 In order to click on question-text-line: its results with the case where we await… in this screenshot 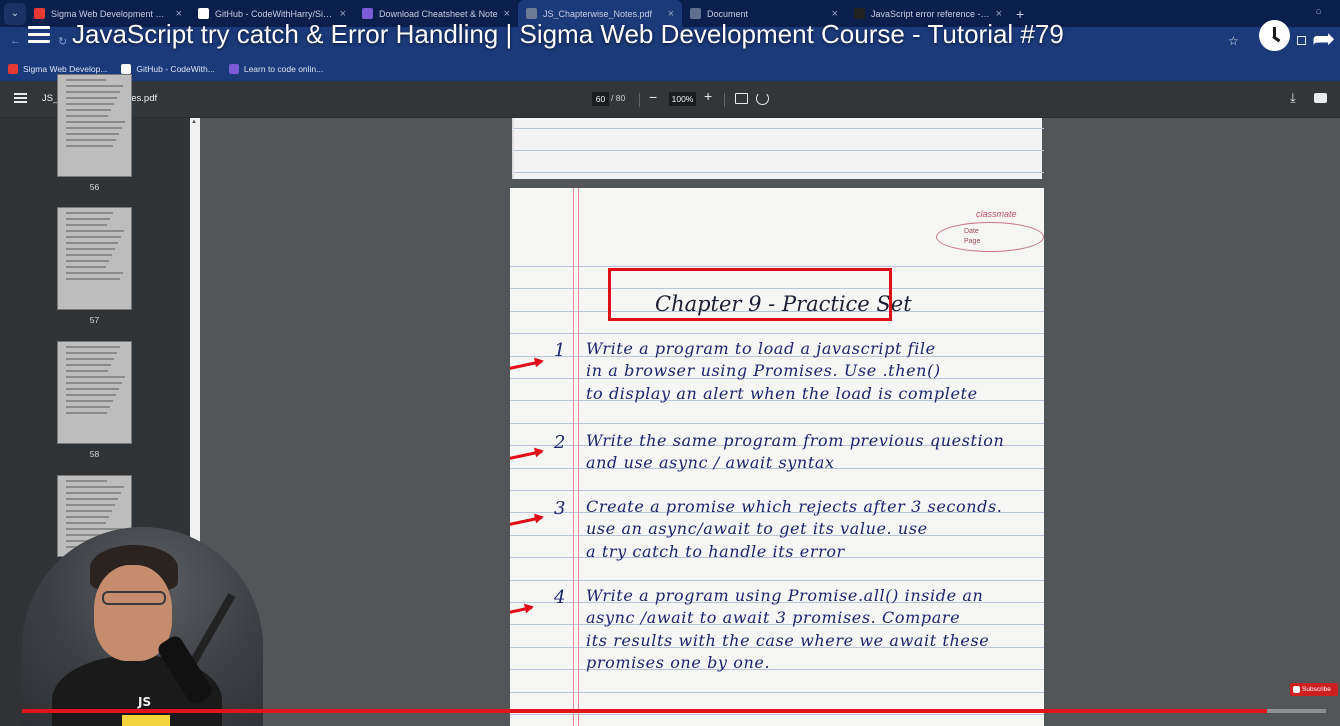, I will do `click(788, 640)`.